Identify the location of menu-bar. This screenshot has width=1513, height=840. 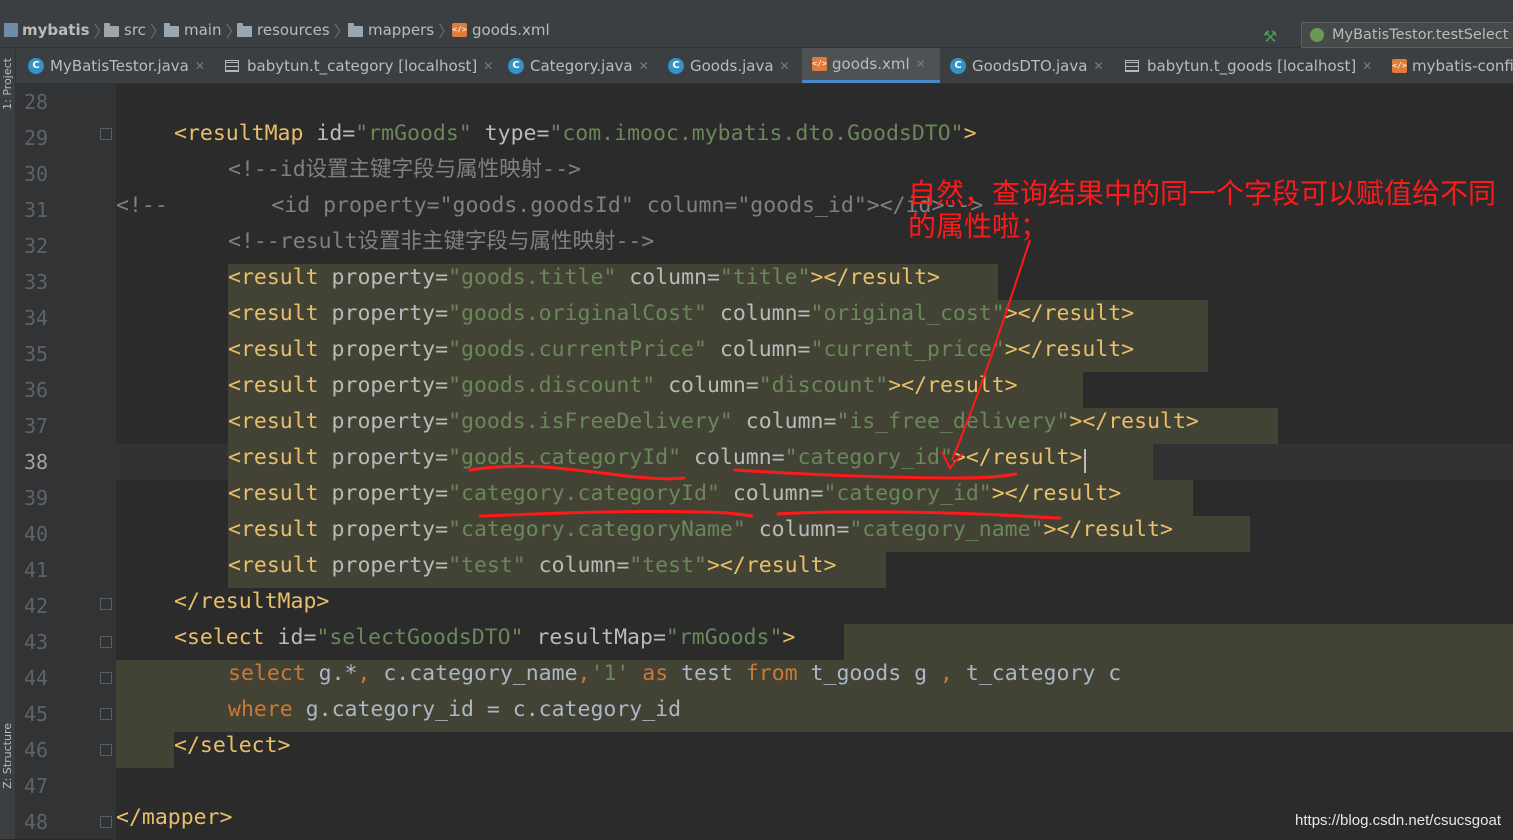
(756, 4).